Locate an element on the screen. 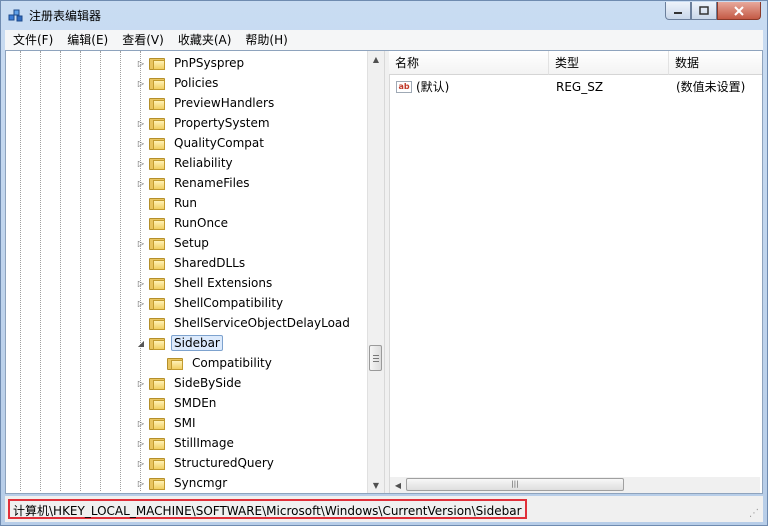 The image size is (768, 526). list-horizontal-scrollbar: ◀ ||| is located at coordinates (575, 485).